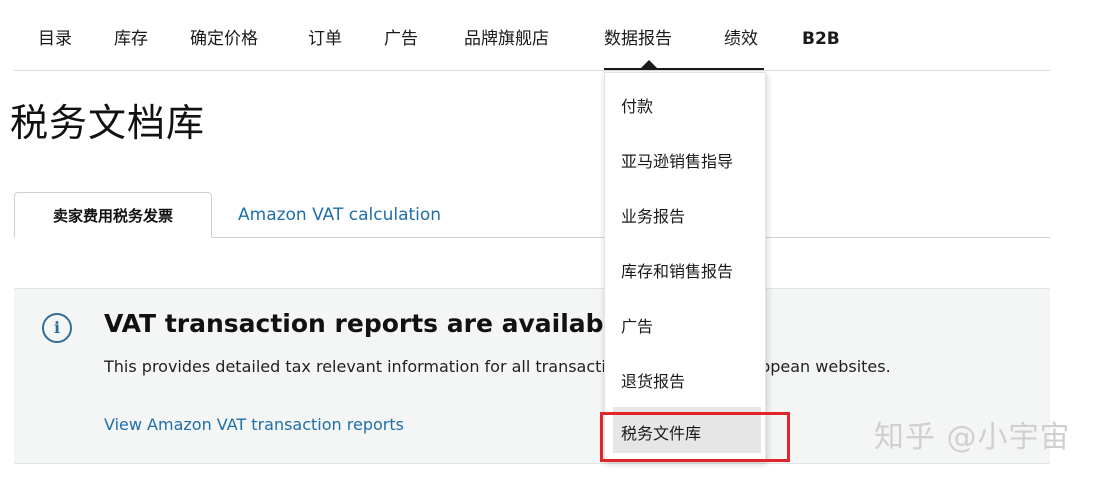 This screenshot has width=1114, height=478. I want to click on nav-item-performance: 绩效, so click(741, 39).